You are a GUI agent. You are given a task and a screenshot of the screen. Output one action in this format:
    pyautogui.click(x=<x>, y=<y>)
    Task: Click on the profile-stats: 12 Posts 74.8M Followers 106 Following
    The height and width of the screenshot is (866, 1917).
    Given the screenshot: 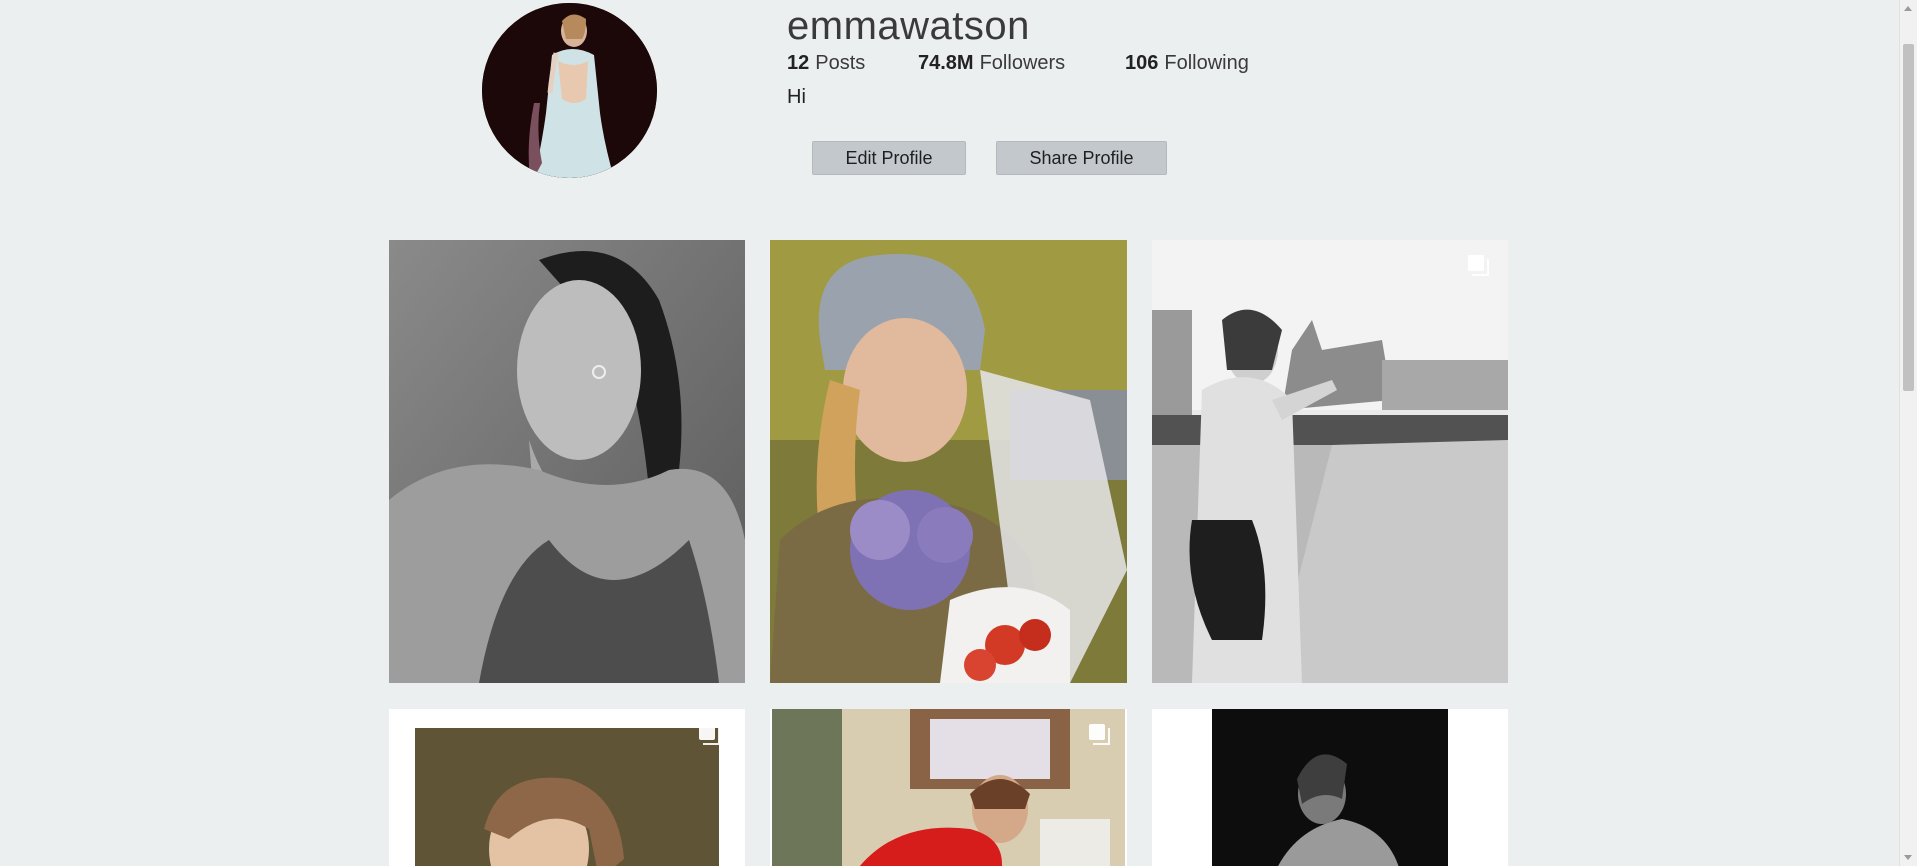 What is the action you would take?
    pyautogui.click(x=1018, y=63)
    